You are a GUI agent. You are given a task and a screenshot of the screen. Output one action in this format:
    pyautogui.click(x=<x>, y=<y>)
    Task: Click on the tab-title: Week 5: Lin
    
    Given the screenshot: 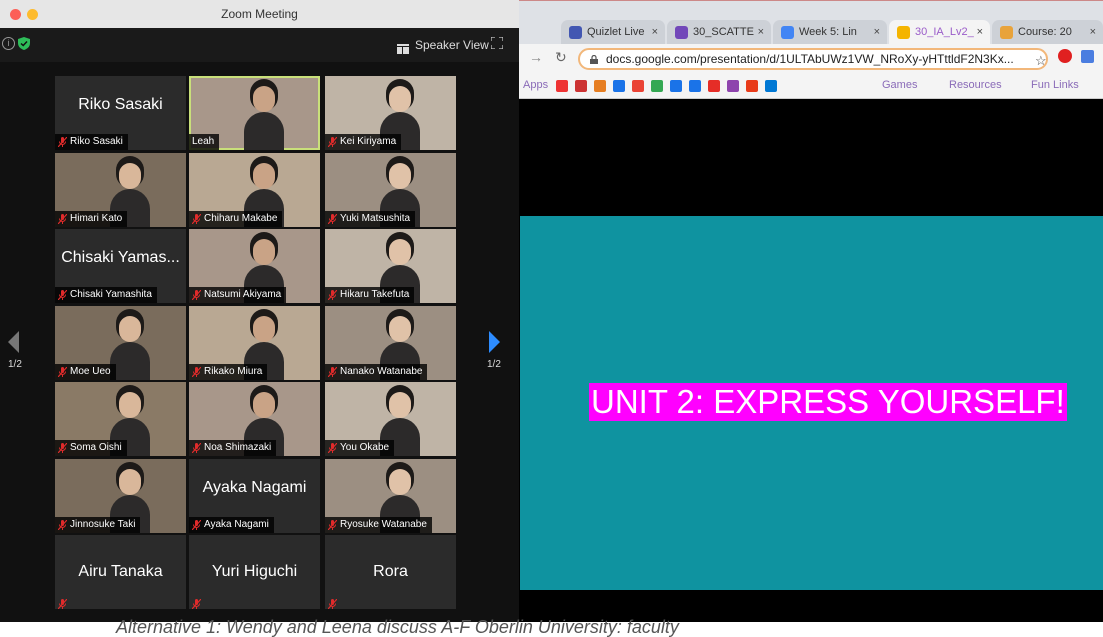 What is the action you would take?
    pyautogui.click(x=828, y=32)
    